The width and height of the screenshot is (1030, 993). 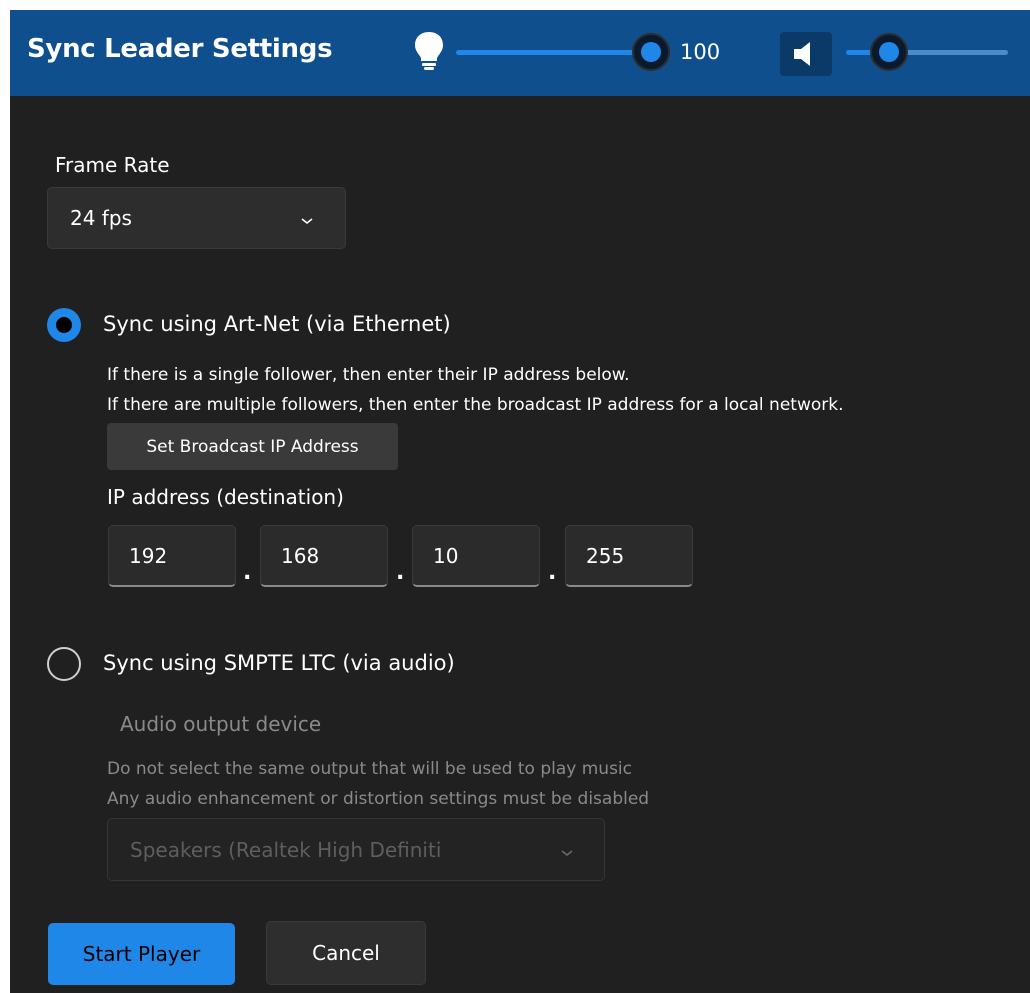 I want to click on mute-toggle-button, so click(x=806, y=54).